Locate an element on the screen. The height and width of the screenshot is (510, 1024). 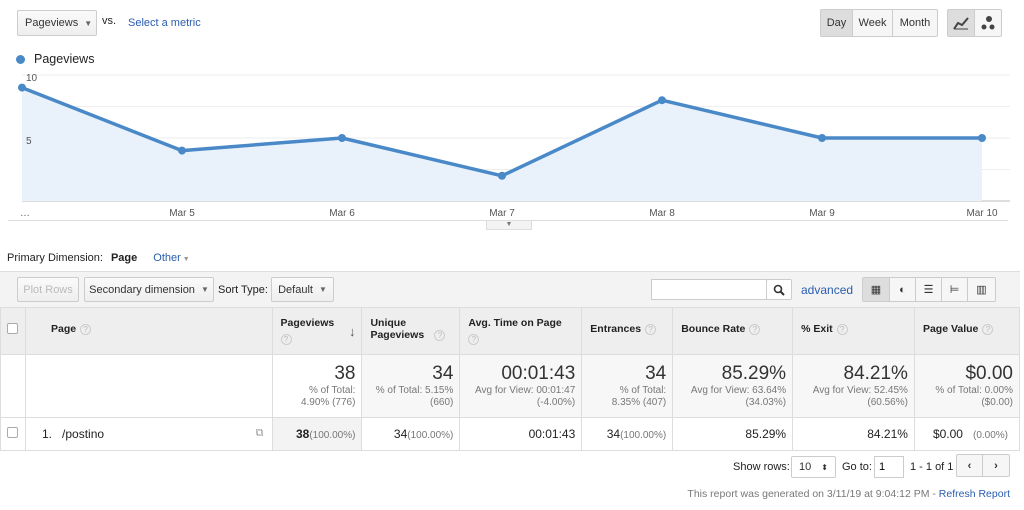
advanced-link: advanced is located at coordinates (827, 290).